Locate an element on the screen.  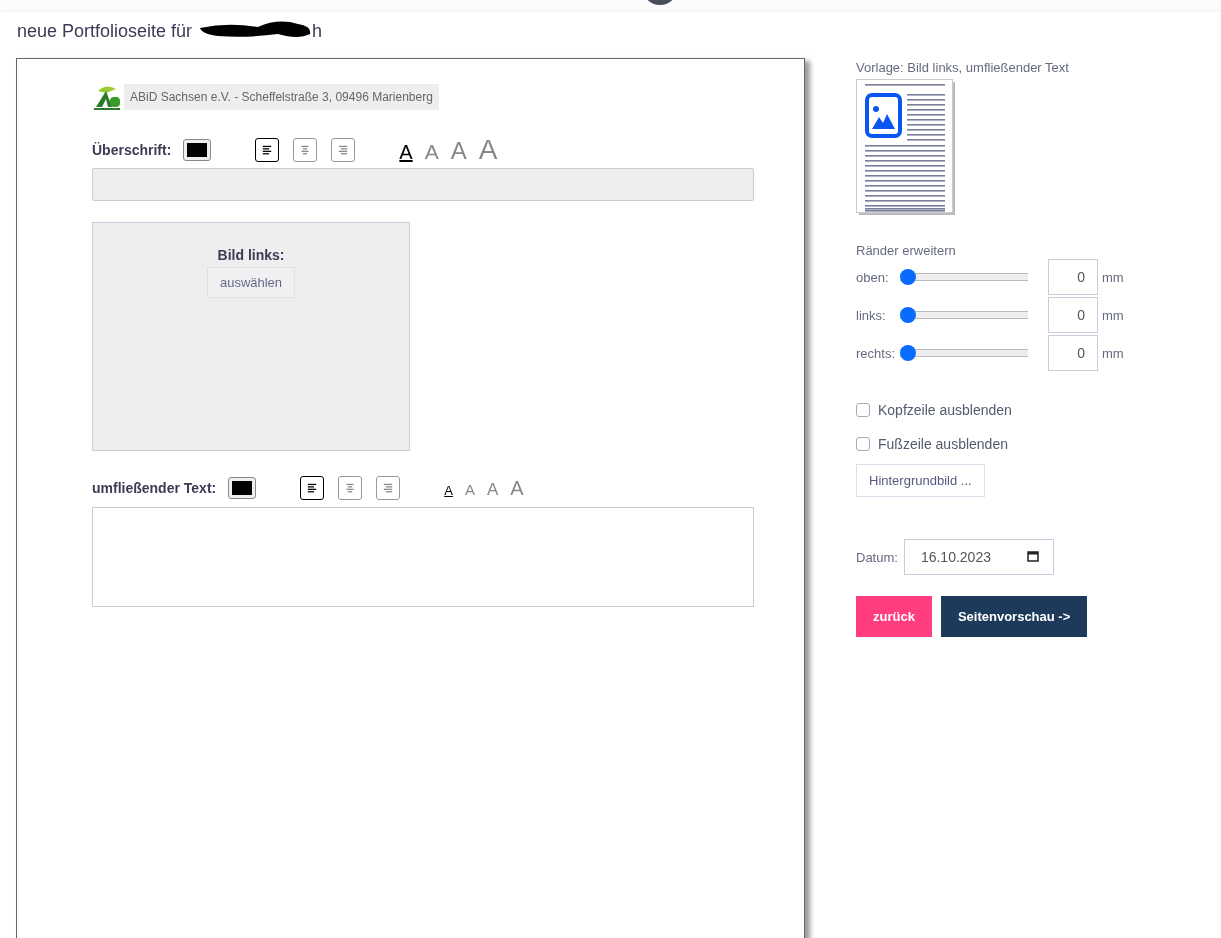
page-title: neue Portfolioseite für is located at coordinates (105, 31).